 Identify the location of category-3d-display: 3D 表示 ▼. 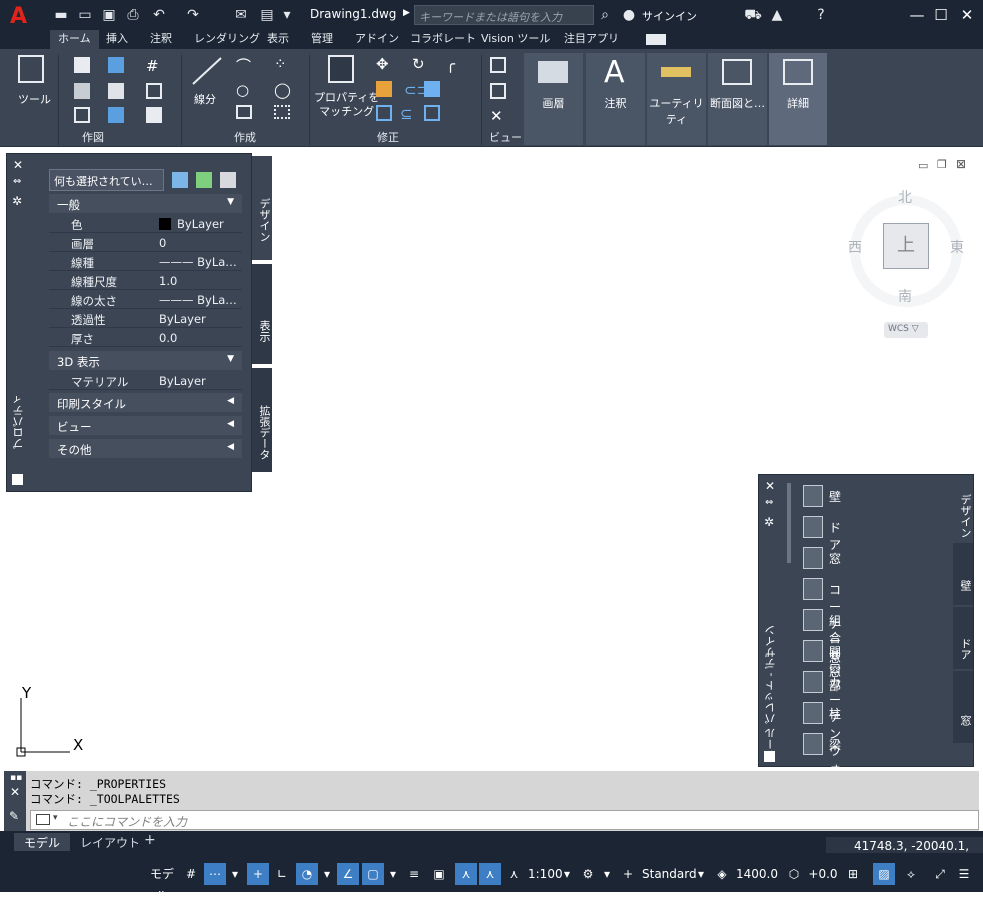
(145, 360).